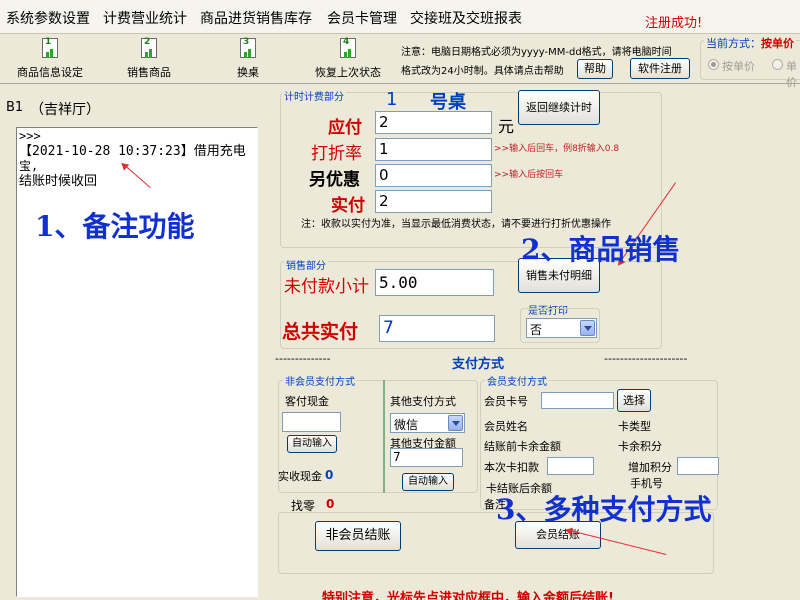  I want to click on card-type-label: 卡类型, so click(634, 426).